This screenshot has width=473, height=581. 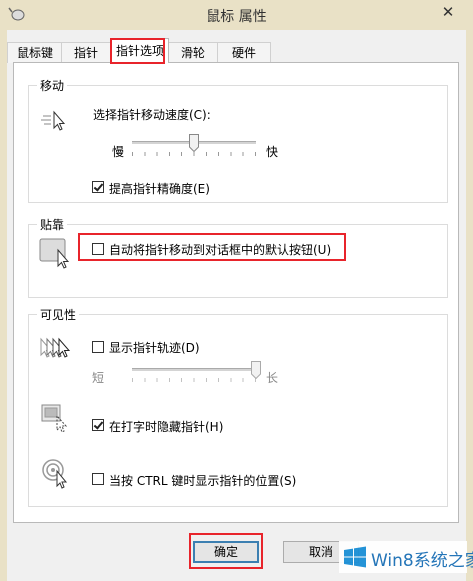 What do you see at coordinates (56, 350) in the screenshot?
I see `pointer-trails-icon` at bounding box center [56, 350].